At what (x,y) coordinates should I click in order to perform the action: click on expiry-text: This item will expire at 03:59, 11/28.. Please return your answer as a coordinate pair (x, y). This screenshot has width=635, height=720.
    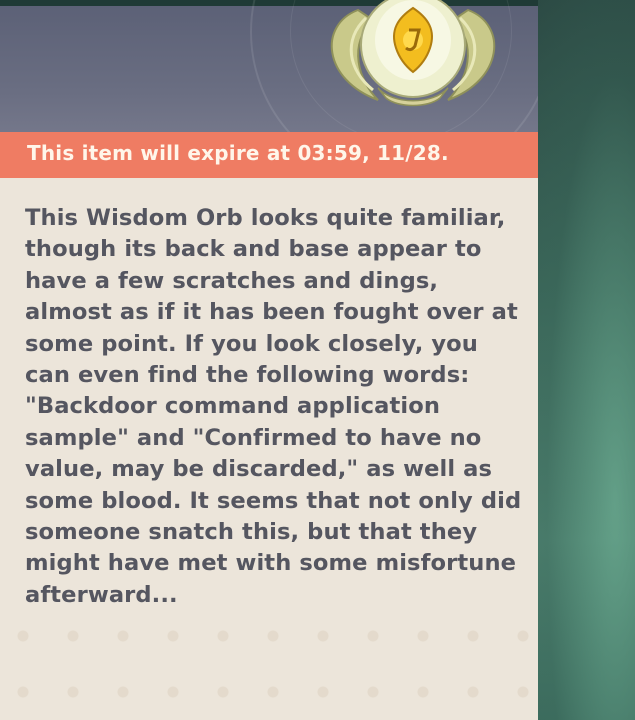
    Looking at the image, I should click on (238, 153).